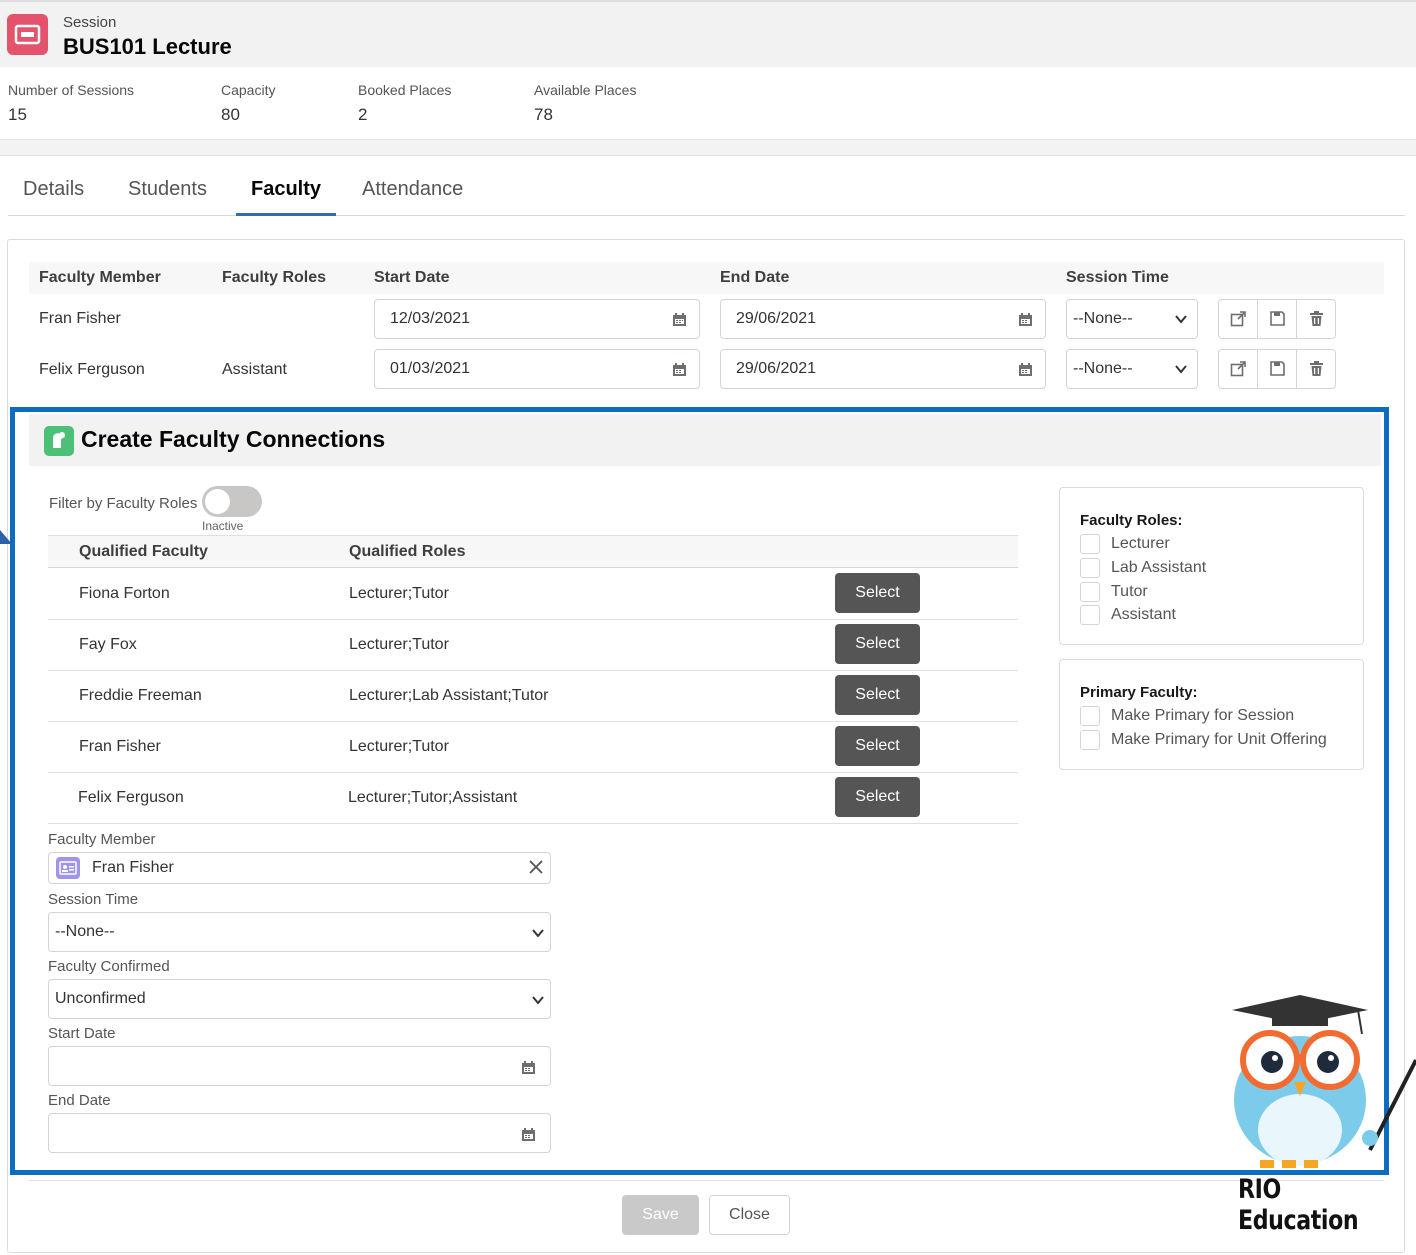 The height and width of the screenshot is (1255, 1416). What do you see at coordinates (536, 867) in the screenshot?
I see `close-icon` at bounding box center [536, 867].